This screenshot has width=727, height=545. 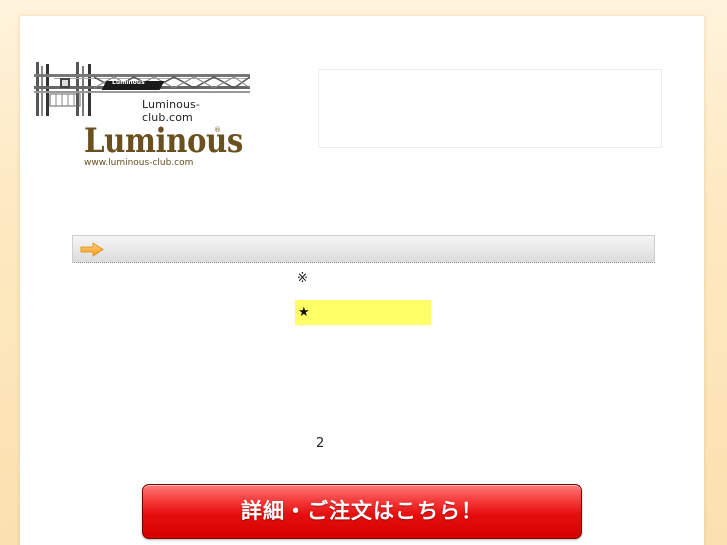 I want to click on brand-registered-mark: ®, so click(x=217, y=130).